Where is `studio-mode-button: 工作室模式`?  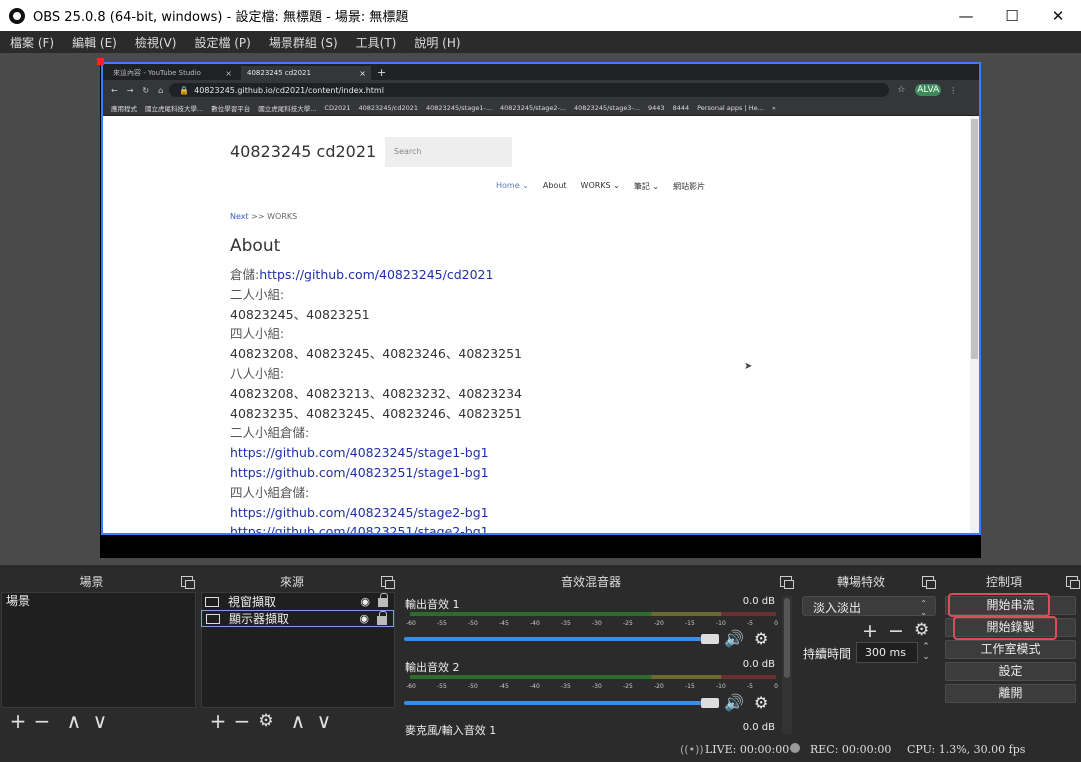 studio-mode-button: 工作室模式 is located at coordinates (1010, 649).